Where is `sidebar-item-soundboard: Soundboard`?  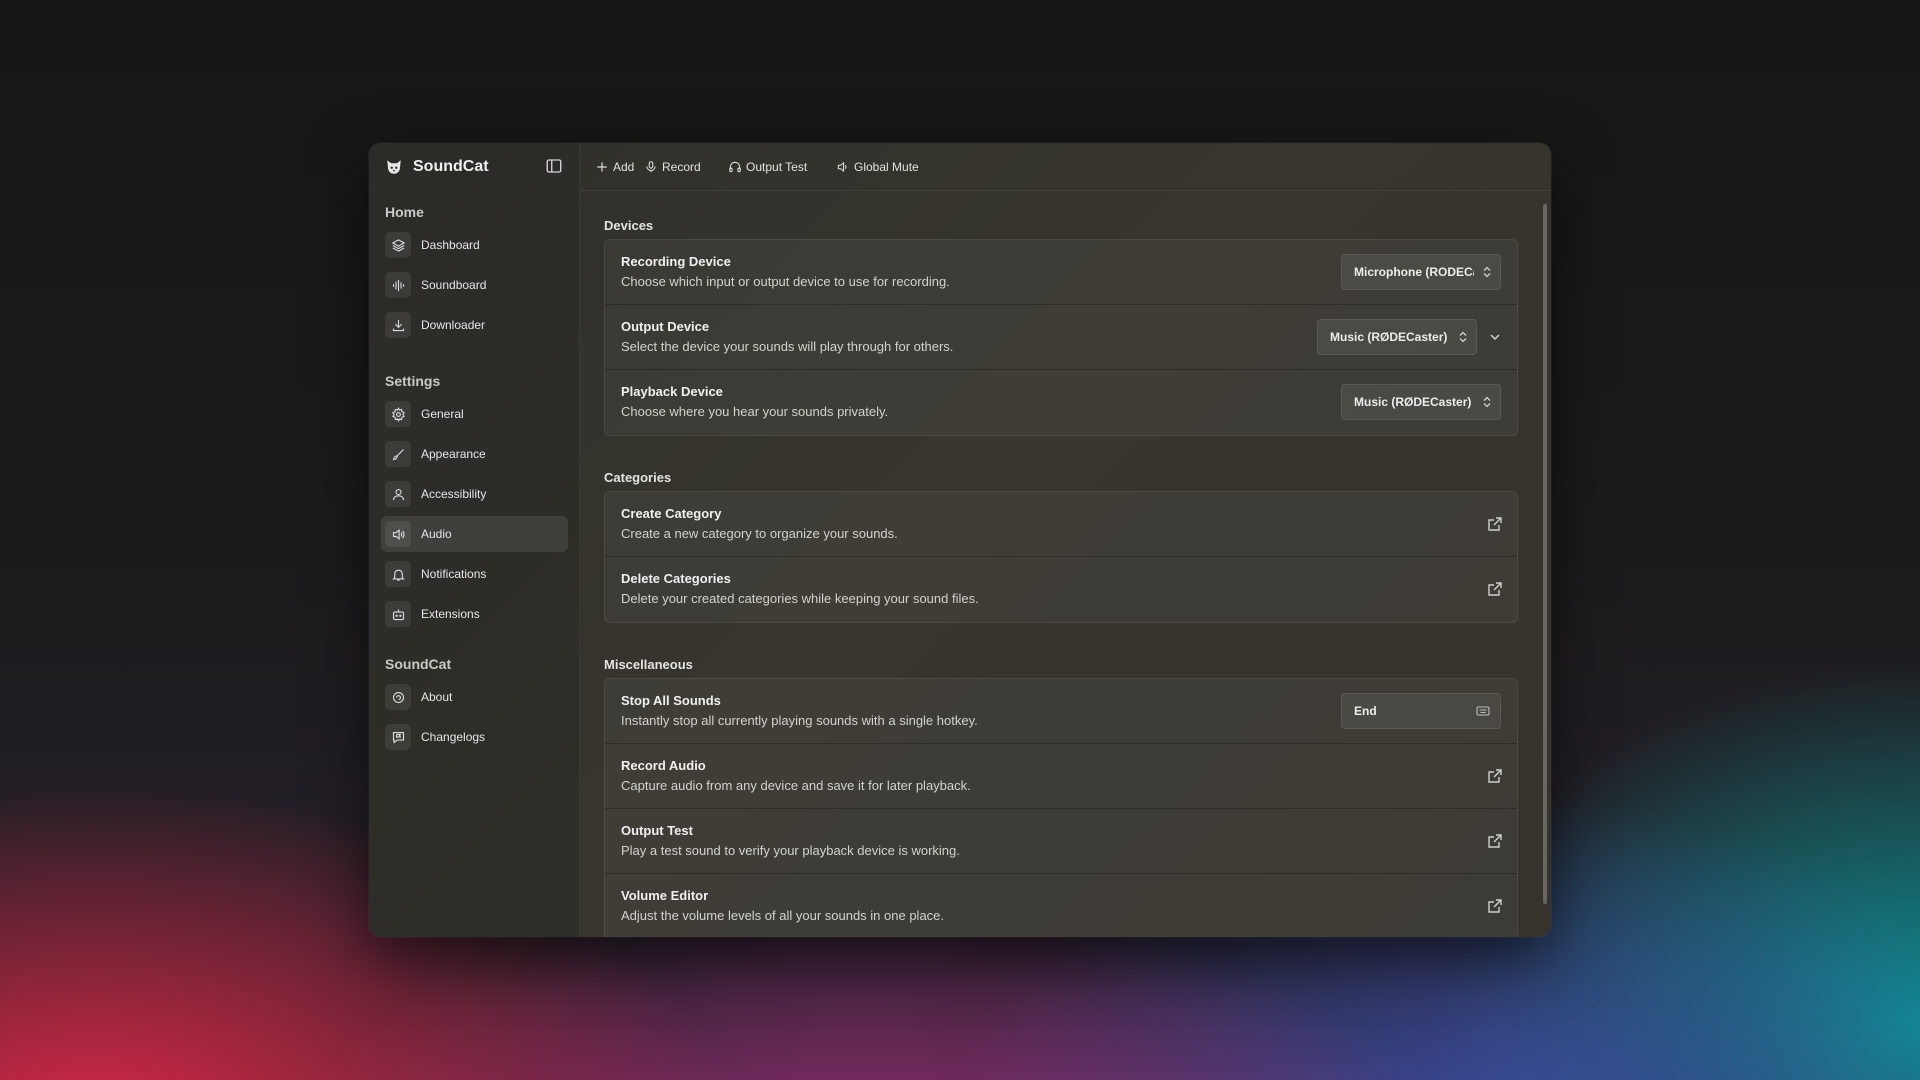 sidebar-item-soundboard: Soundboard is located at coordinates (474, 285).